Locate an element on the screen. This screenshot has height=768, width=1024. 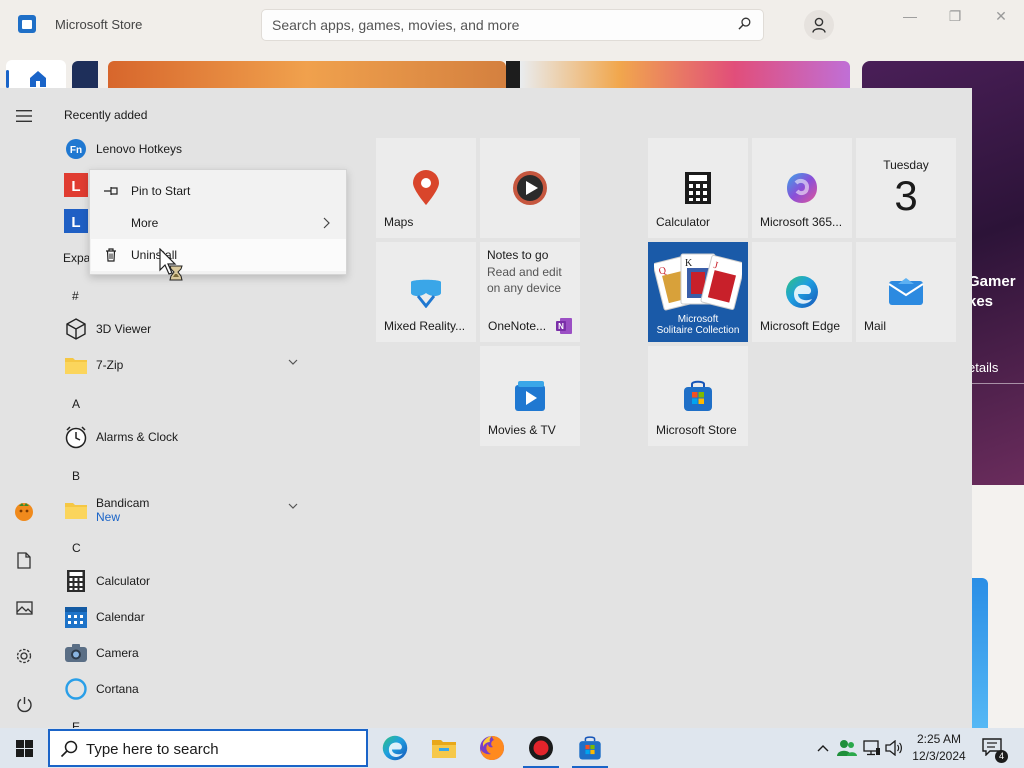
group-letter-hash: # is located at coordinates (75, 296).